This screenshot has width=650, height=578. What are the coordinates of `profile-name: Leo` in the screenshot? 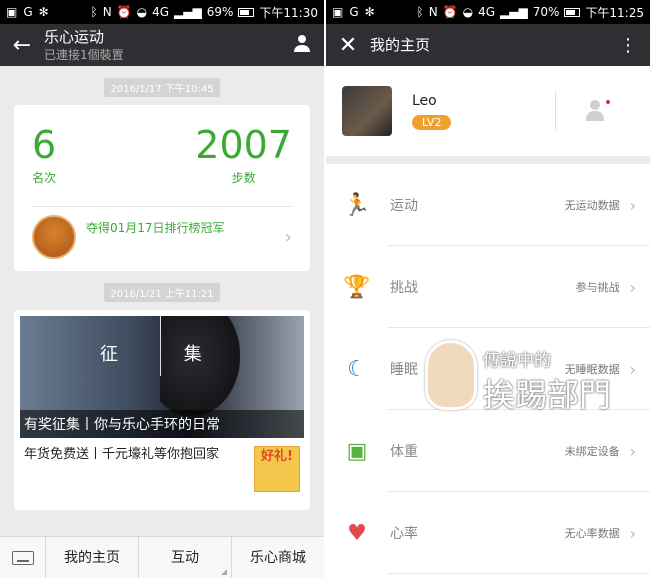 It's located at (424, 100).